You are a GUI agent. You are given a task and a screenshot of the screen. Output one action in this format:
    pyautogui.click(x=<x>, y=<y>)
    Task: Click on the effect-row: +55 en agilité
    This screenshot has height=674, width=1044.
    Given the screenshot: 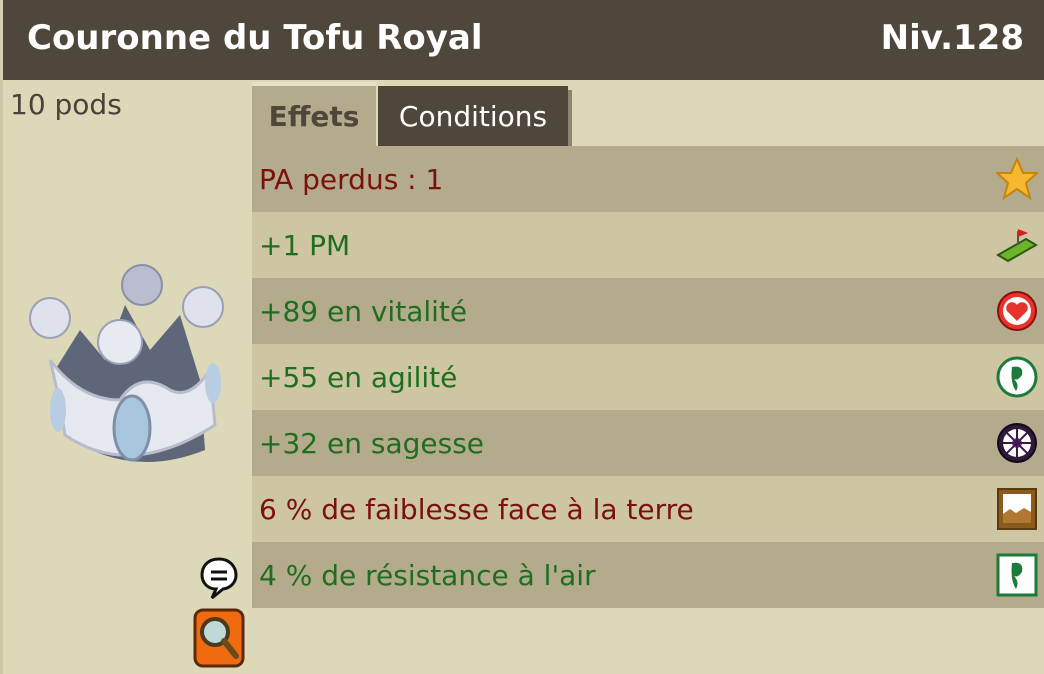 What is the action you would take?
    pyautogui.click(x=648, y=377)
    